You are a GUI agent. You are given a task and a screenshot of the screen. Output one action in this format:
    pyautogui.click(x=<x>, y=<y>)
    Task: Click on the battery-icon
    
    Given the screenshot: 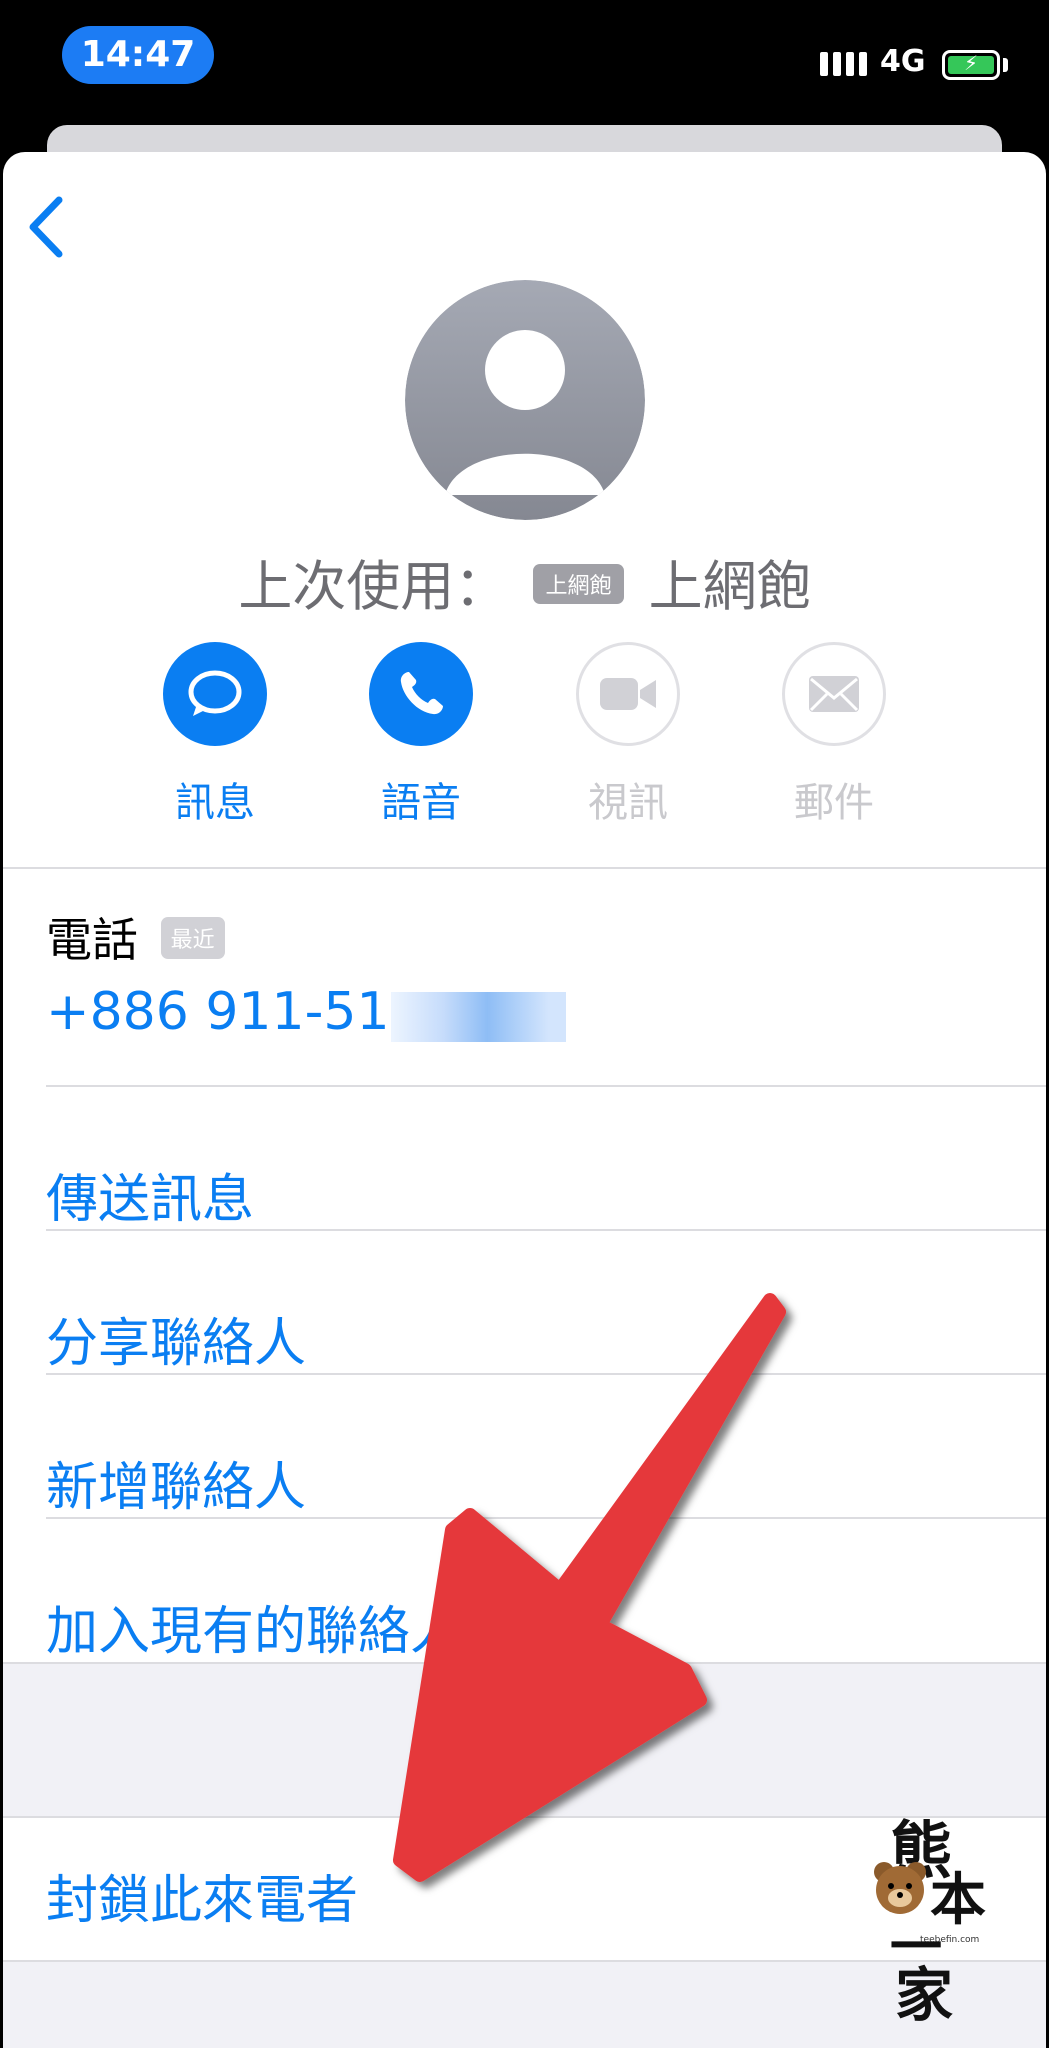 What is the action you would take?
    pyautogui.click(x=971, y=65)
    